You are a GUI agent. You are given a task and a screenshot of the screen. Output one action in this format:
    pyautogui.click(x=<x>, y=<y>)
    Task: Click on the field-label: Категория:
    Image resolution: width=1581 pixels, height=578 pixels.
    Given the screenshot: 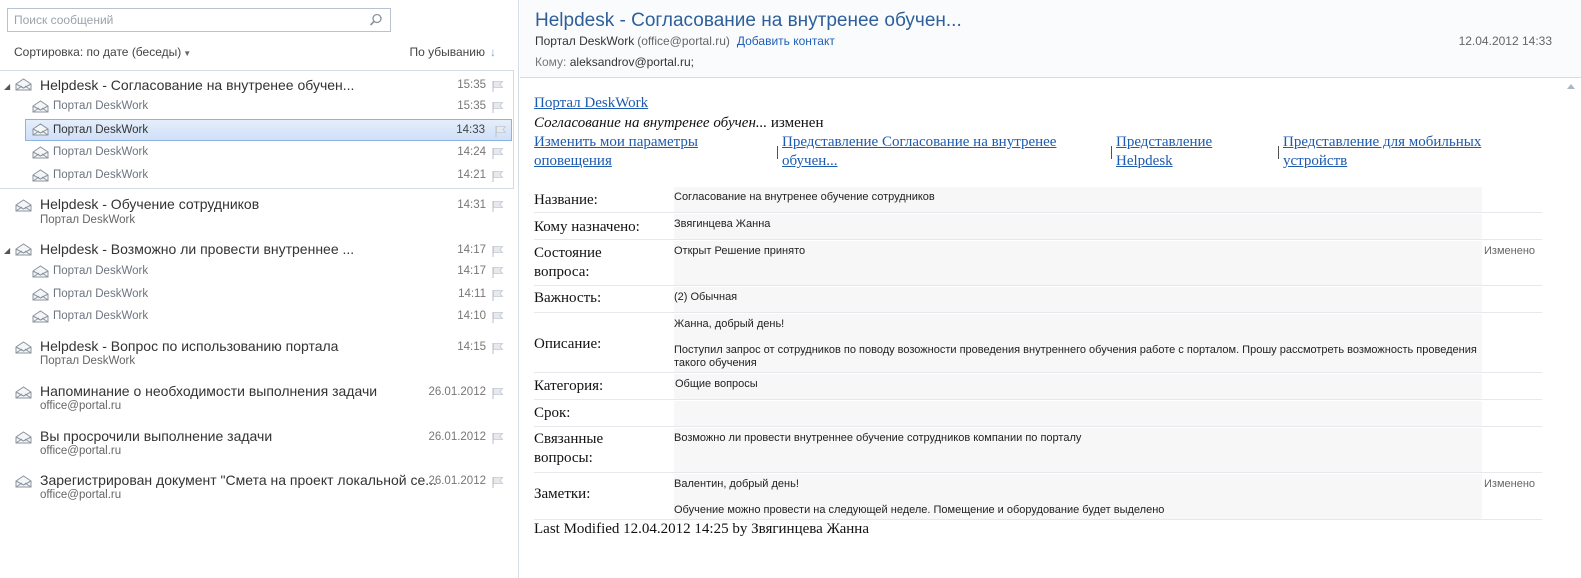 What is the action you would take?
    pyautogui.click(x=569, y=386)
    